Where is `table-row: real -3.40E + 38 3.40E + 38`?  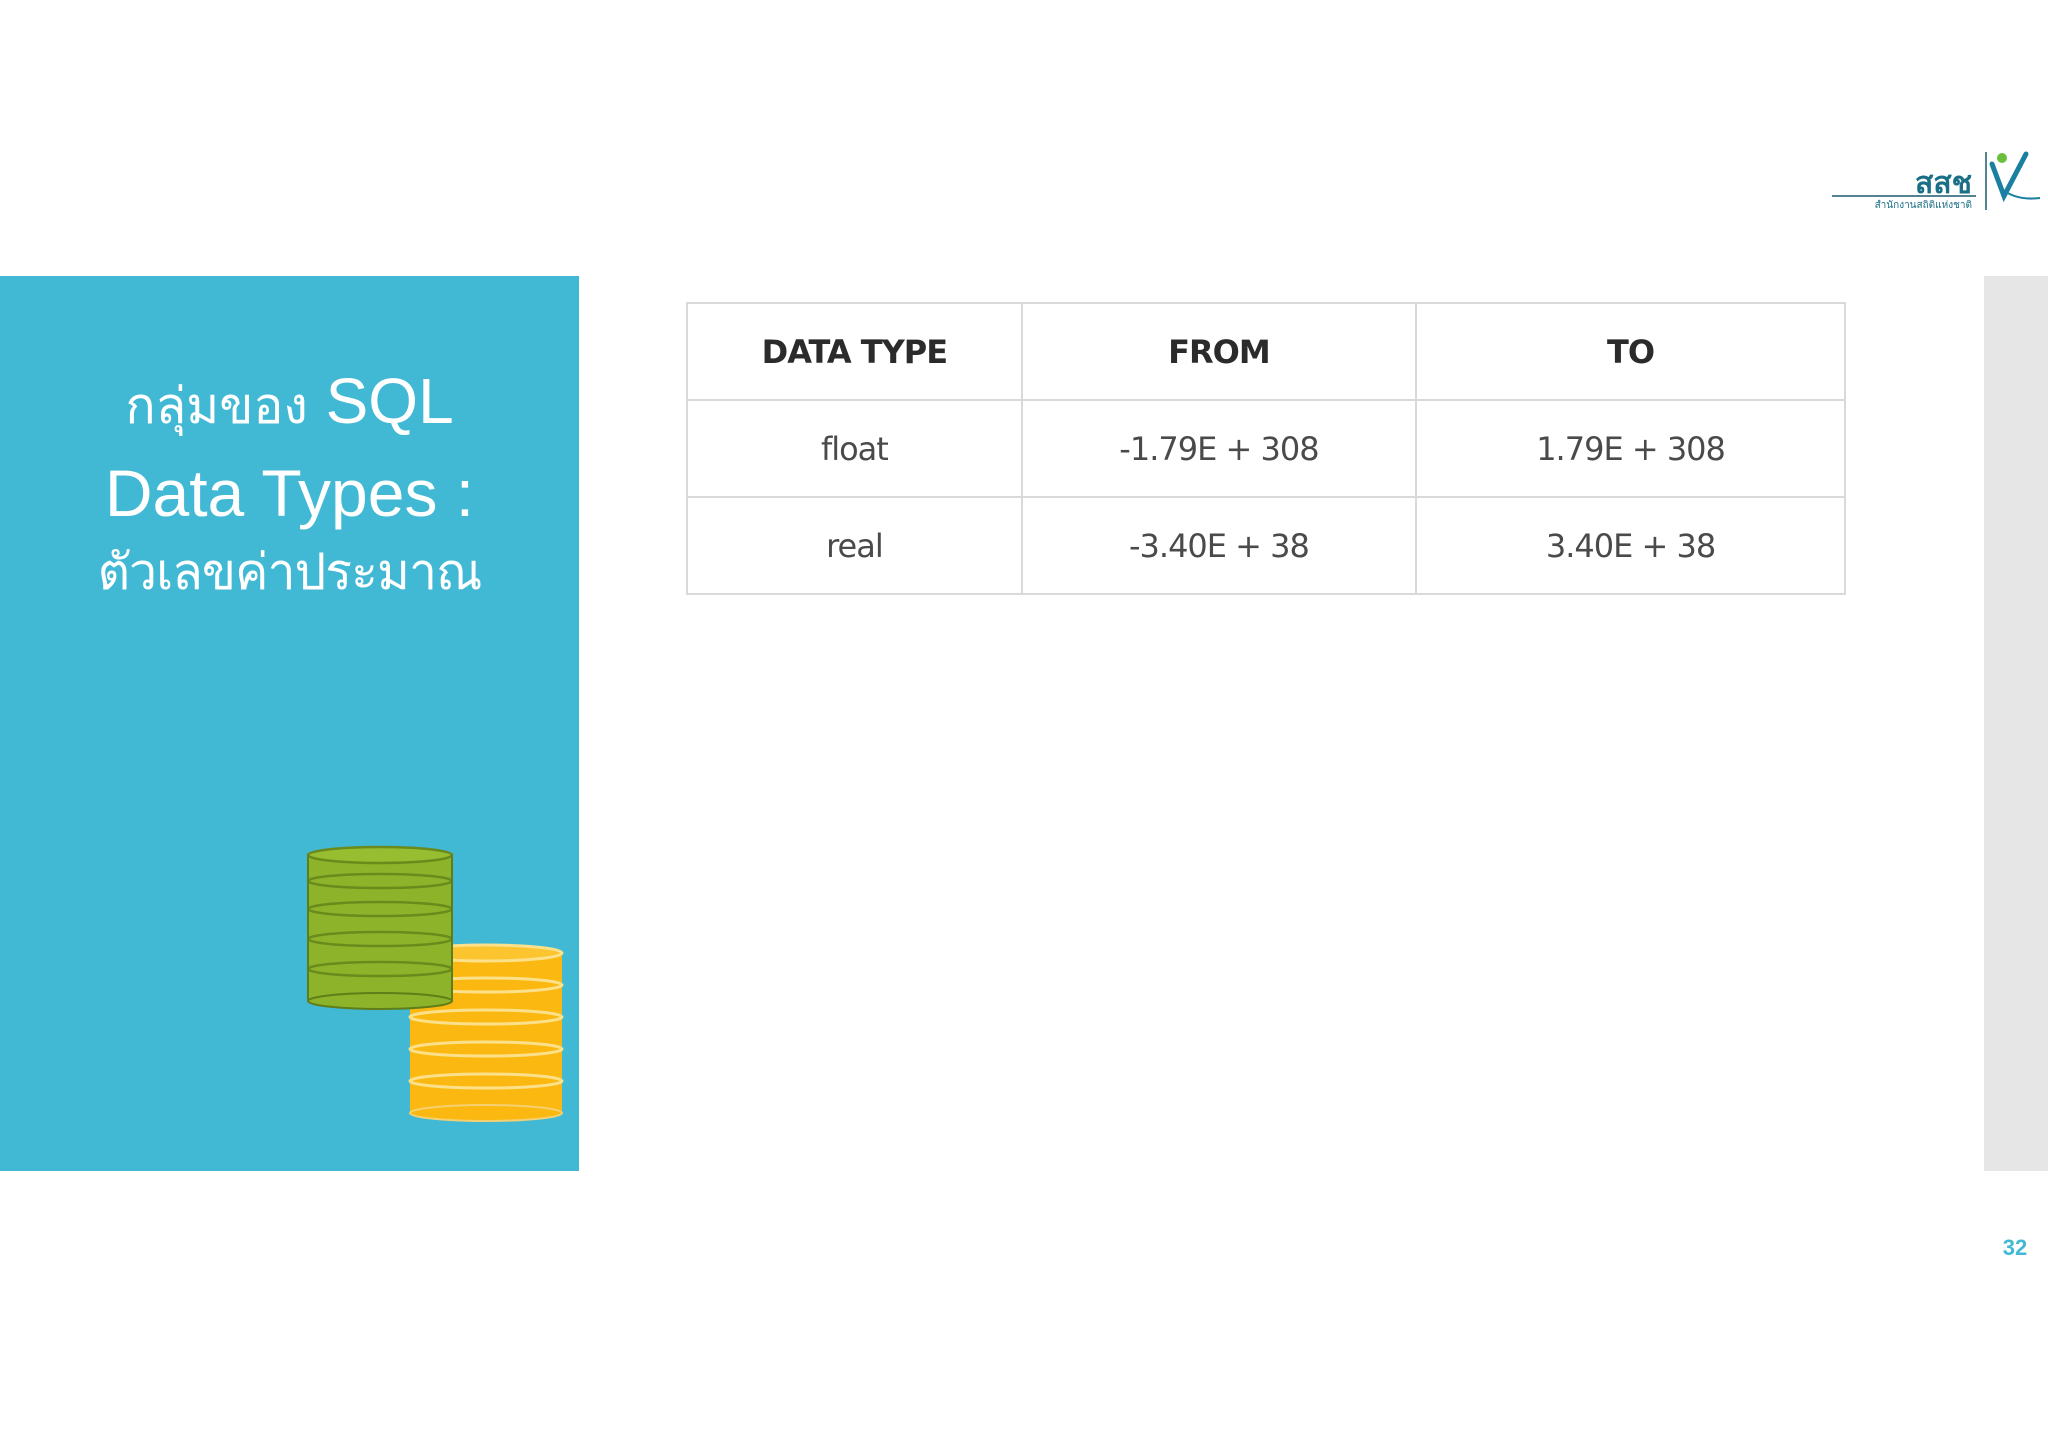 table-row: real -3.40E + 38 3.40E + 38 is located at coordinates (1266, 545).